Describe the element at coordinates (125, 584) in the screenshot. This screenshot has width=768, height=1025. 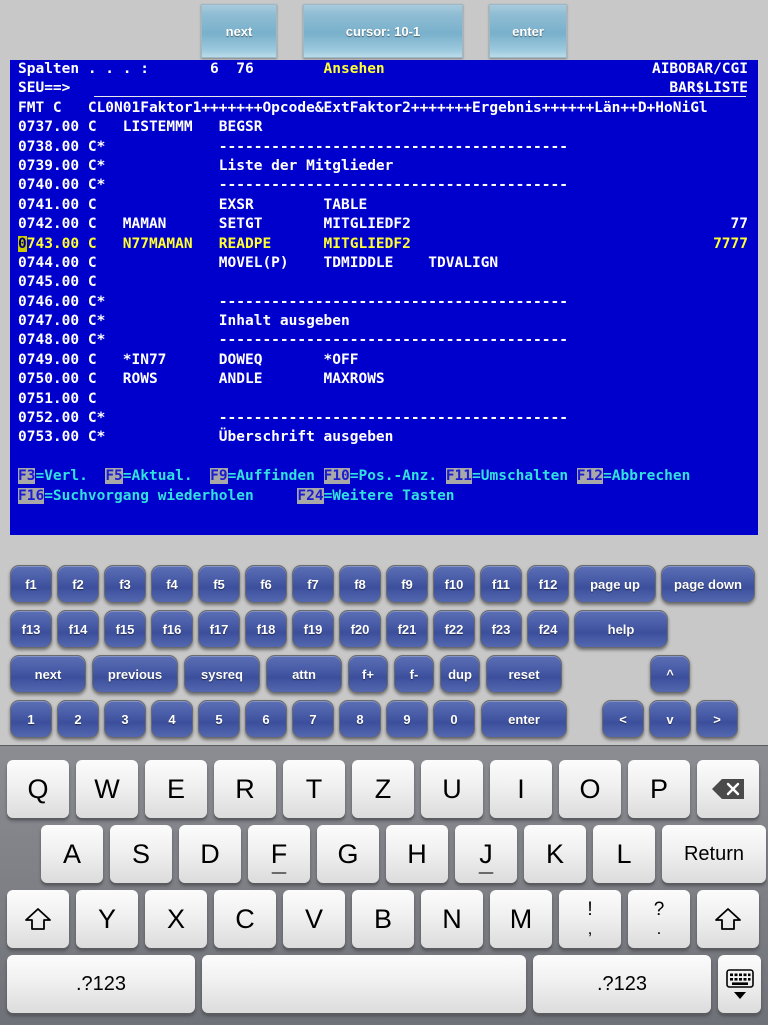
I see `keypad-key-f3: f3` at that location.